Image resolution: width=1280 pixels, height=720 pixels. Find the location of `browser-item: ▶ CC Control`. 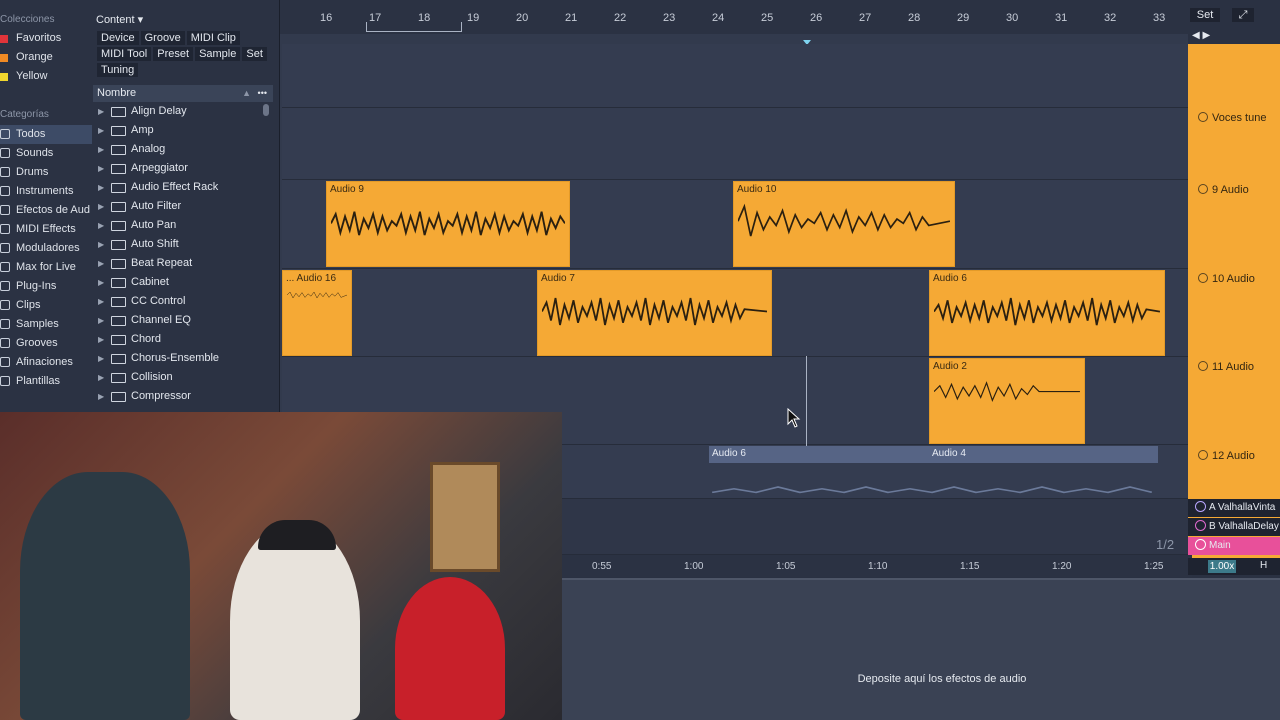

browser-item: ▶ CC Control is located at coordinates (182, 301).